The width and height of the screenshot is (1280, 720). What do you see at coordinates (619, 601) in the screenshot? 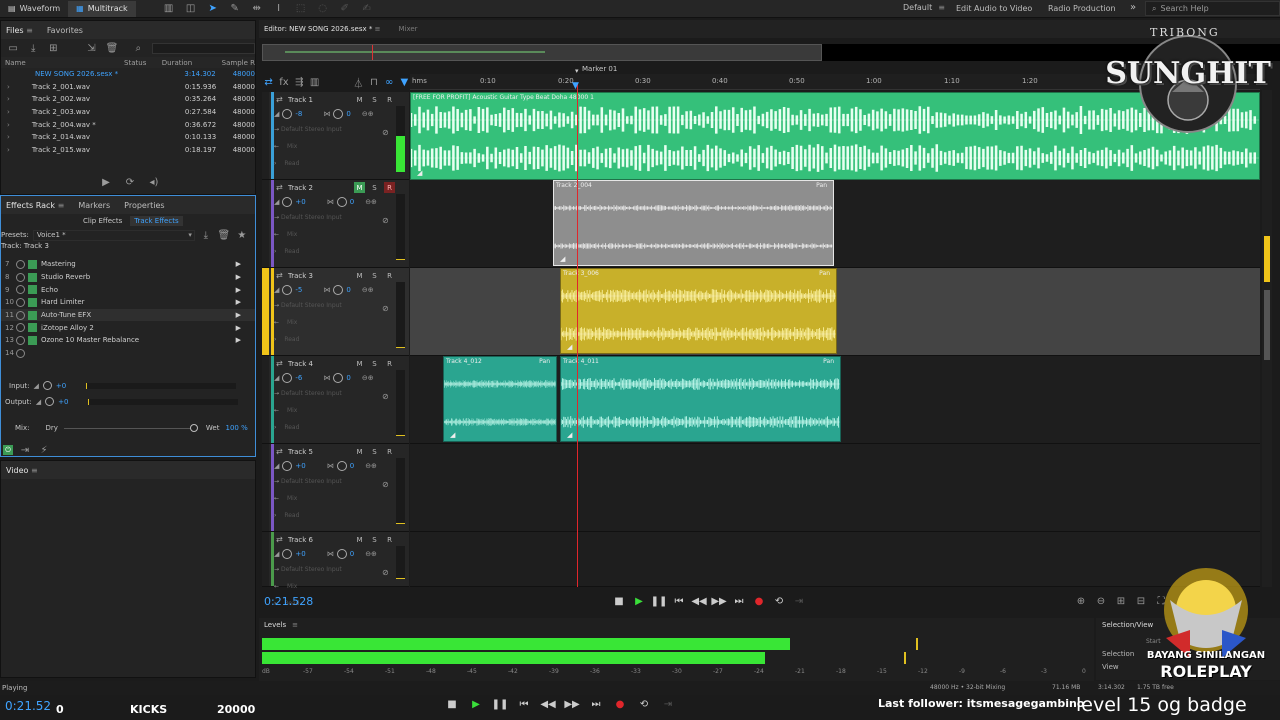
I see `stop-icon: ■` at bounding box center [619, 601].